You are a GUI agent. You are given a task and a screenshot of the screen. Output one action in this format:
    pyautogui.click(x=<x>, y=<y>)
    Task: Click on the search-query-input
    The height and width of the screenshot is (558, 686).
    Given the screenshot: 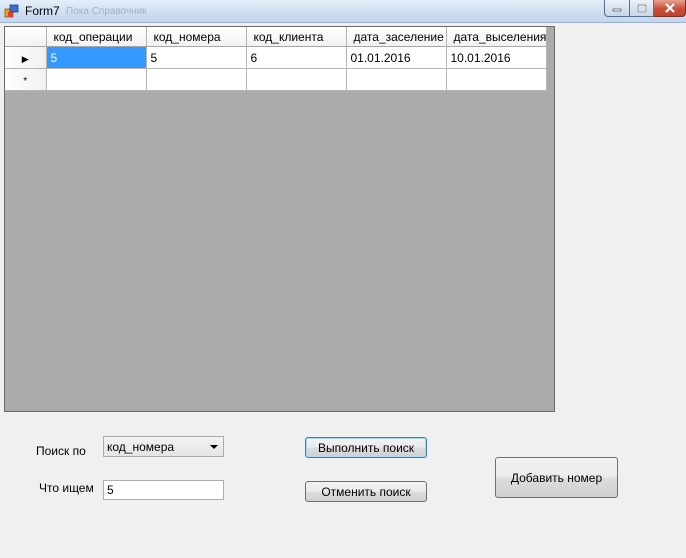 What is the action you would take?
    pyautogui.click(x=163, y=490)
    